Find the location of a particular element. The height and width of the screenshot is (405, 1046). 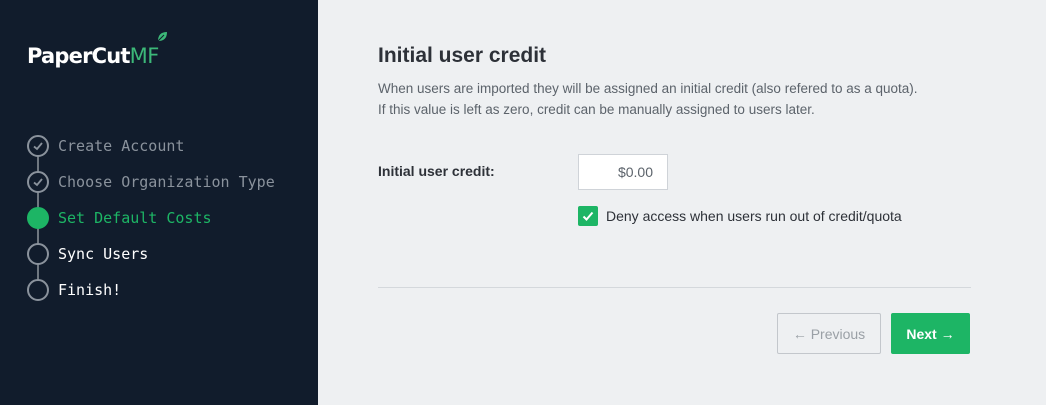

step-sync-users: Sync Users is located at coordinates (151, 254).